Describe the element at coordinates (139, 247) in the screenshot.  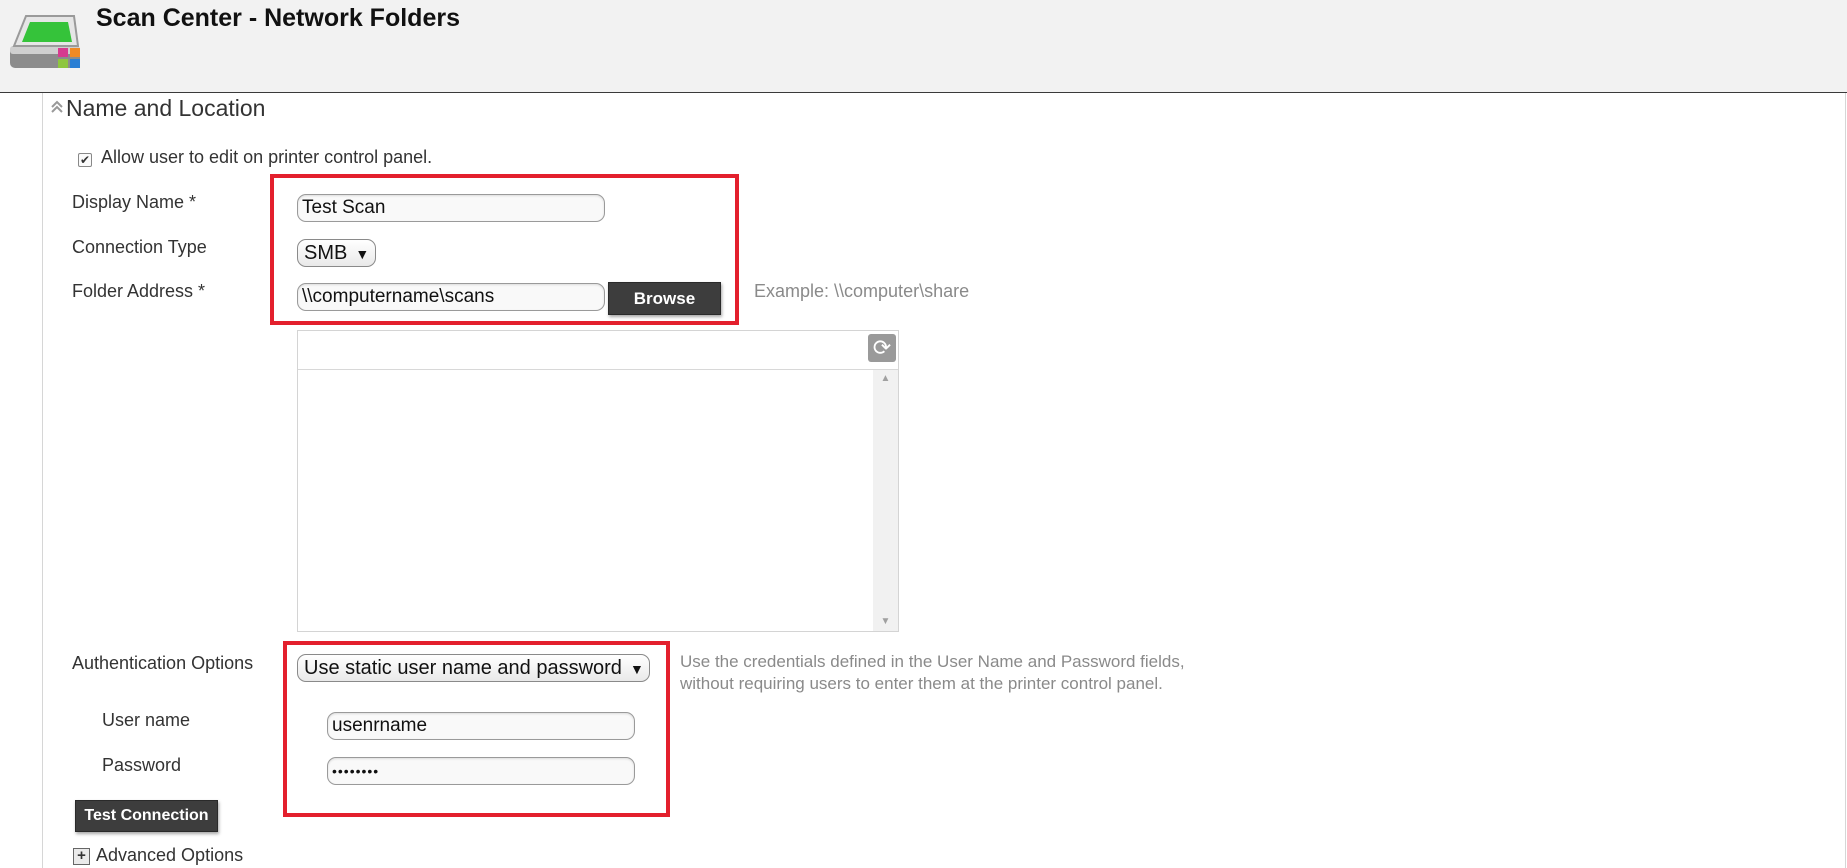
I see `connection-type-label: Connection Type` at that location.